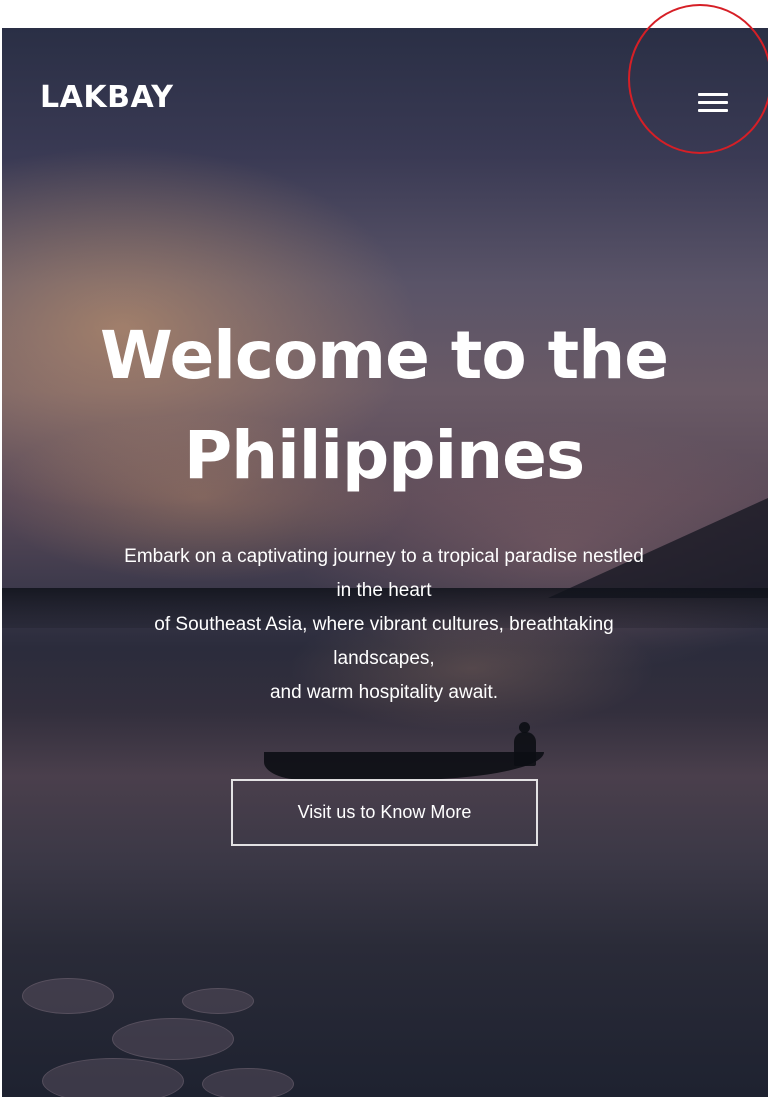 The width and height of the screenshot is (768, 1097). What do you see at coordinates (384, 812) in the screenshot?
I see `visit-us-button: Visit us to Know More` at bounding box center [384, 812].